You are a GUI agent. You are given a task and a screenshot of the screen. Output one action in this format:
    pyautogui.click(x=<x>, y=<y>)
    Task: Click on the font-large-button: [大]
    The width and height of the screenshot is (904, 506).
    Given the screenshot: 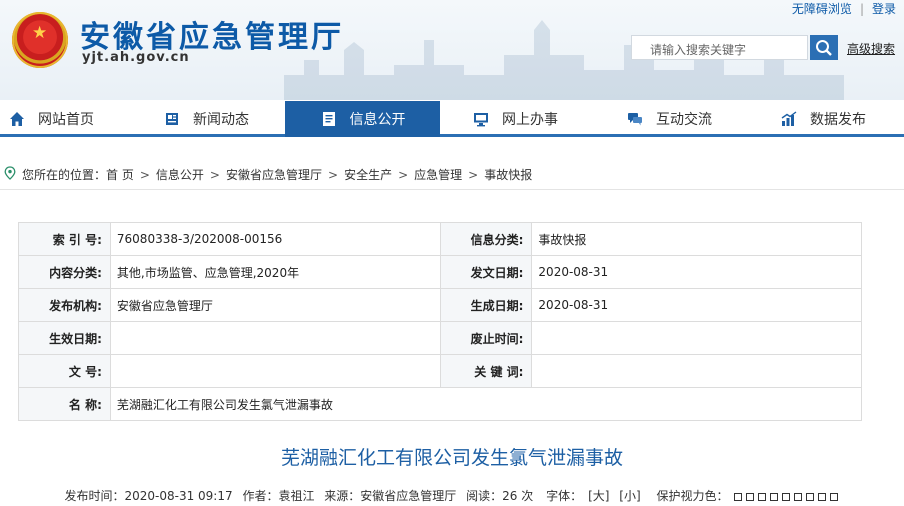 What is the action you would take?
    pyautogui.click(x=598, y=496)
    